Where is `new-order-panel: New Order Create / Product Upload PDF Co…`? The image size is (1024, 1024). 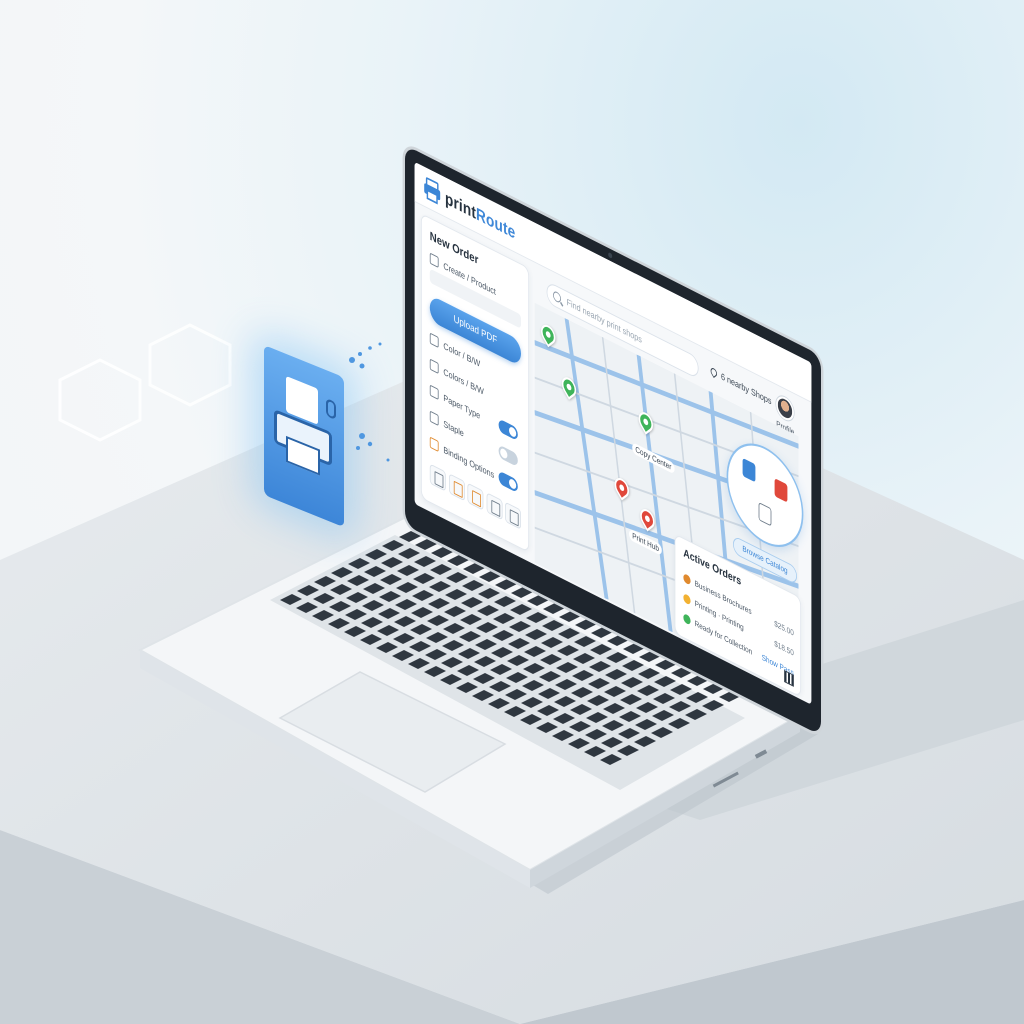
new-order-panel: New Order Create / Product Upload PDF Co… is located at coordinates (475, 383).